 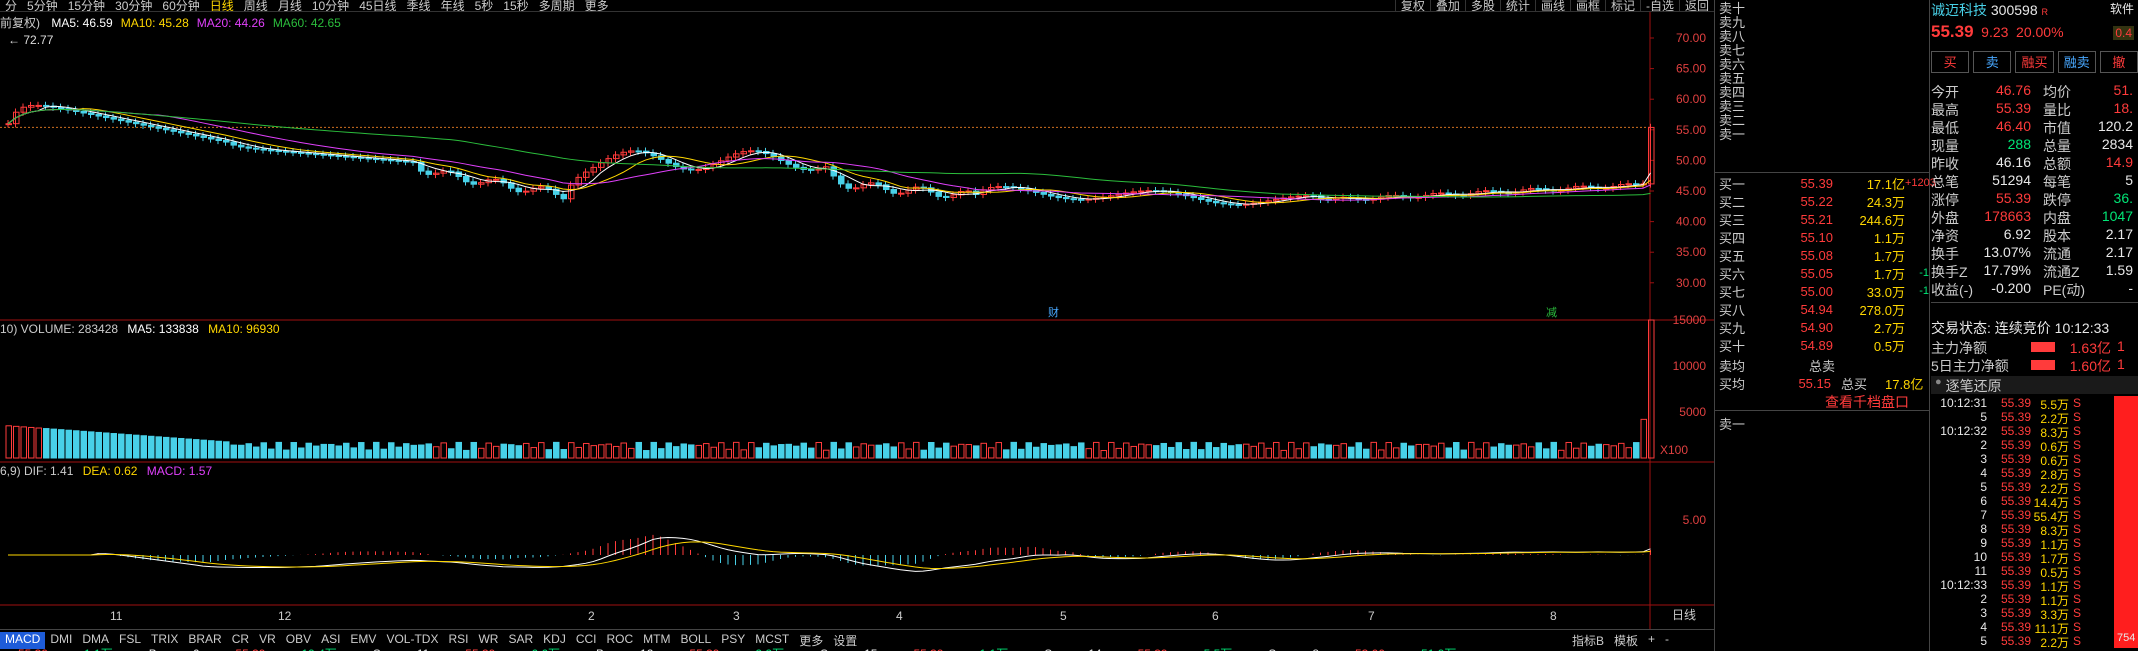 What do you see at coordinates (2034, 62) in the screenshot?
I see `action-button-2: 融买` at bounding box center [2034, 62].